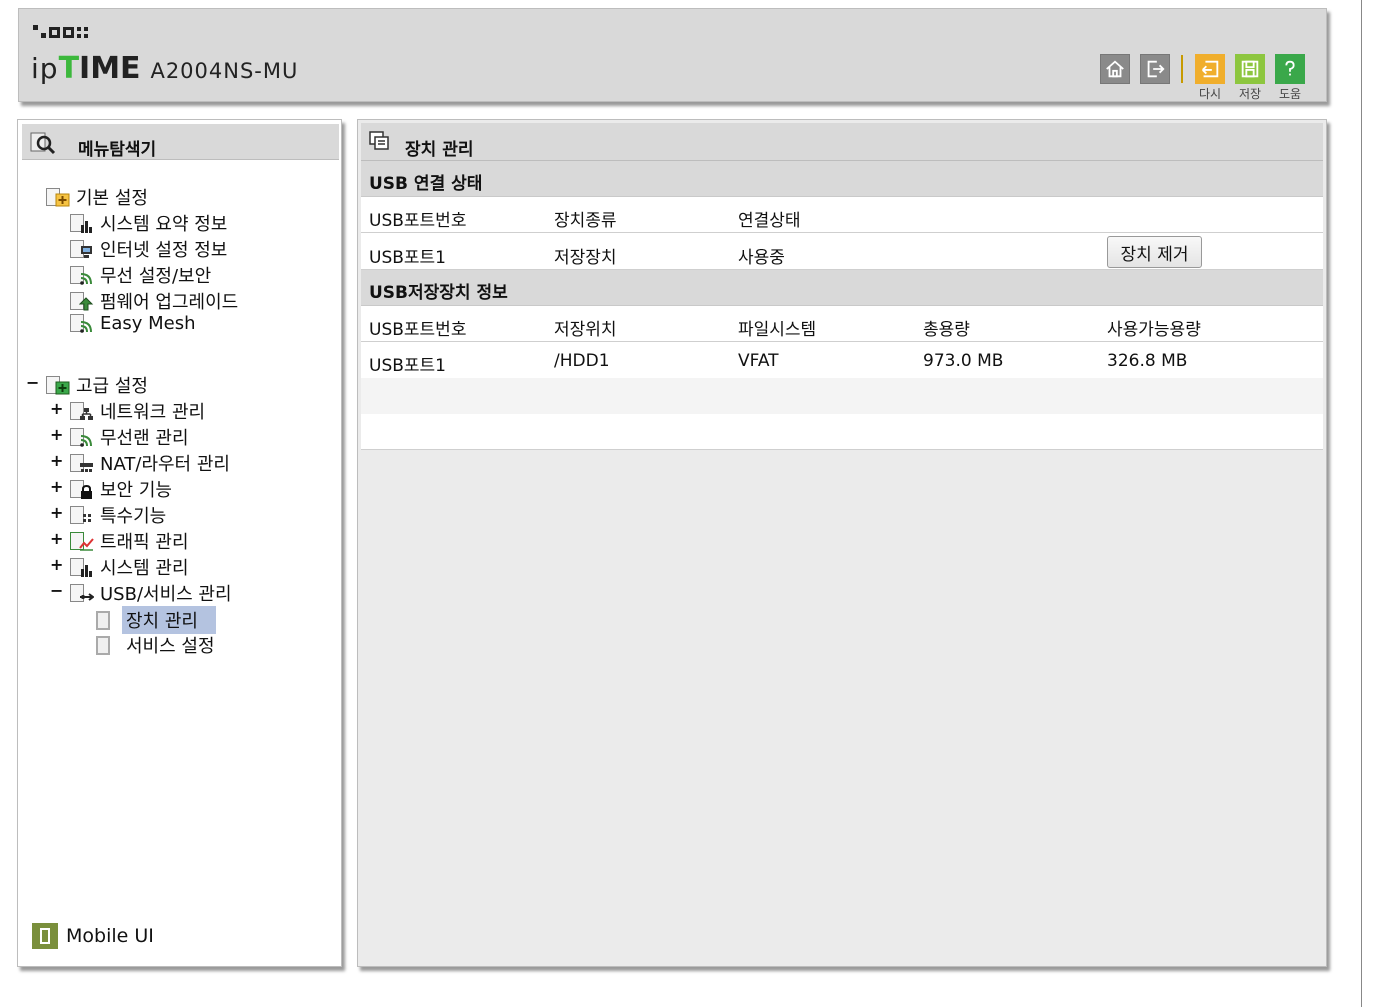  I want to click on header-bar: ipTIME A2004NS-MU 다시 저장 도움, so click(672, 55).